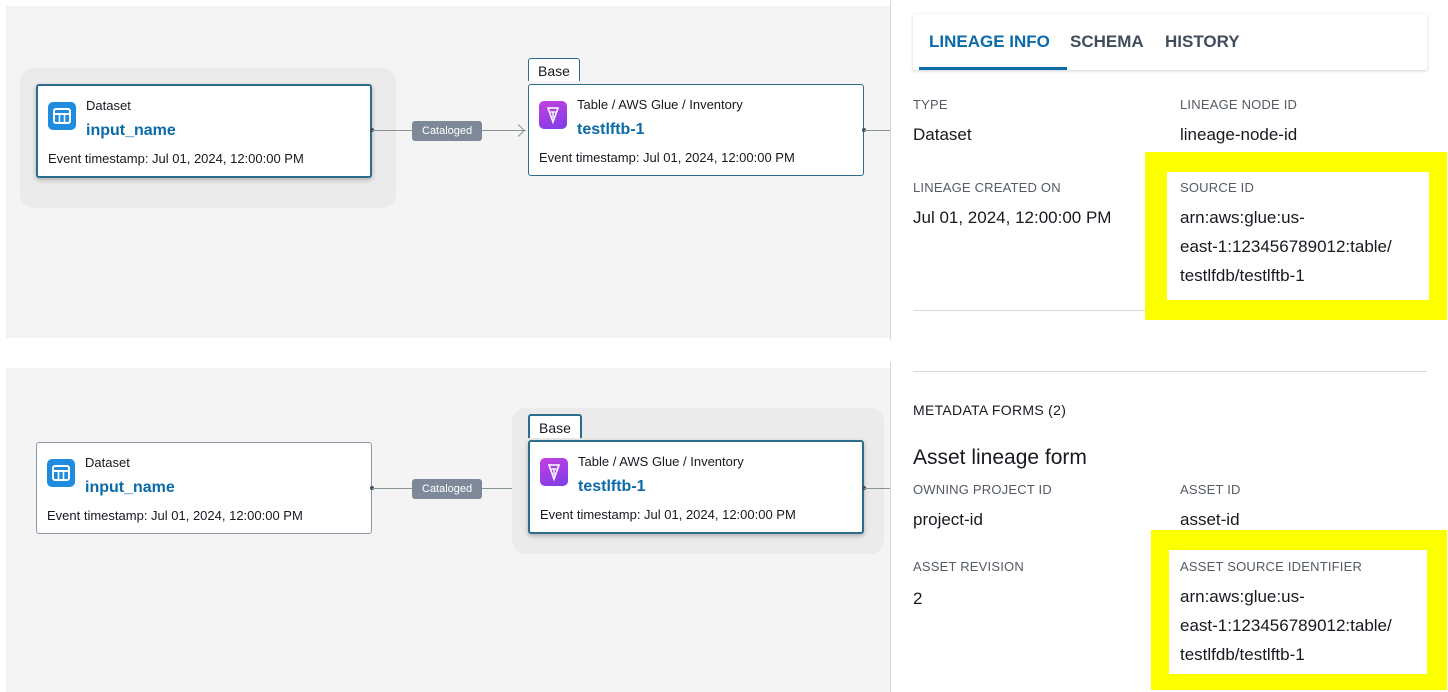 This screenshot has height=692, width=1448. What do you see at coordinates (930, 104) in the screenshot?
I see `type-label: TYPE` at bounding box center [930, 104].